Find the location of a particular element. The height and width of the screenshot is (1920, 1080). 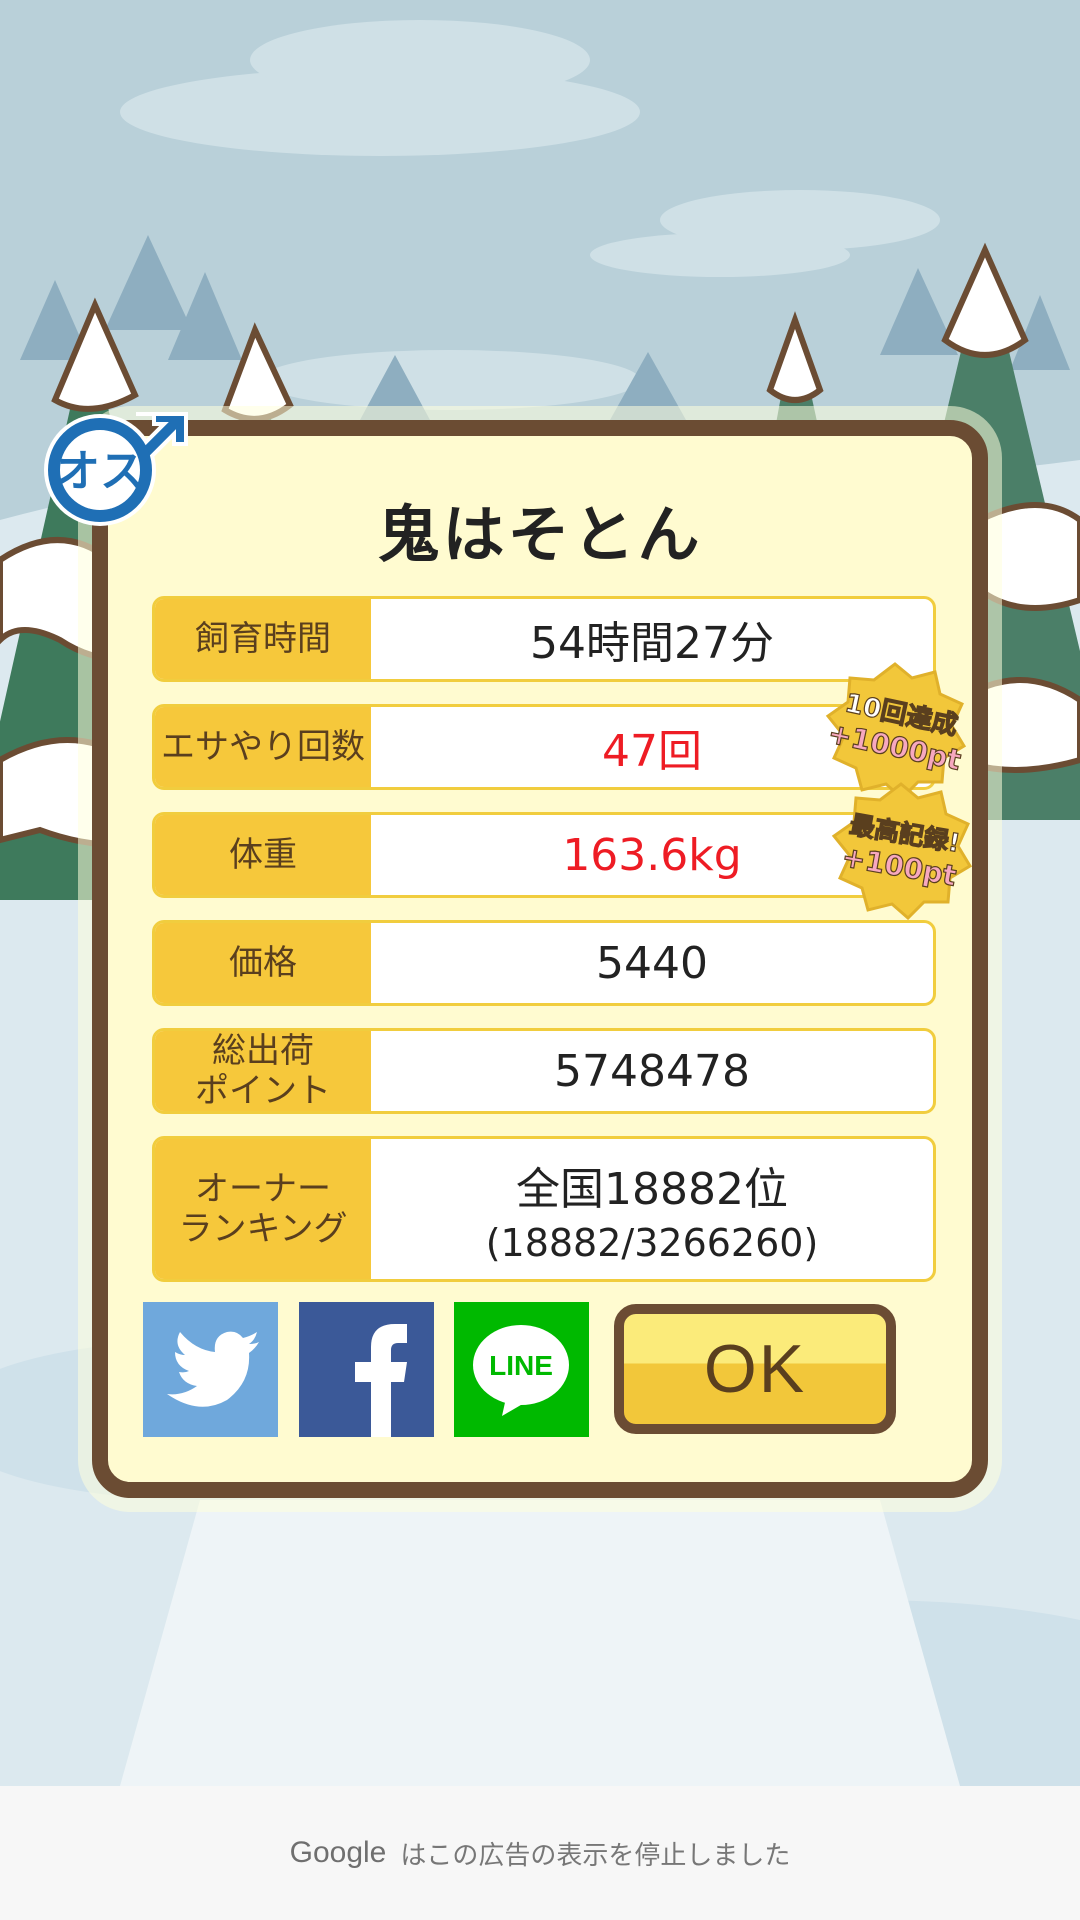

stat-row-weight: 体重 163.6kg is located at coordinates (544, 855).